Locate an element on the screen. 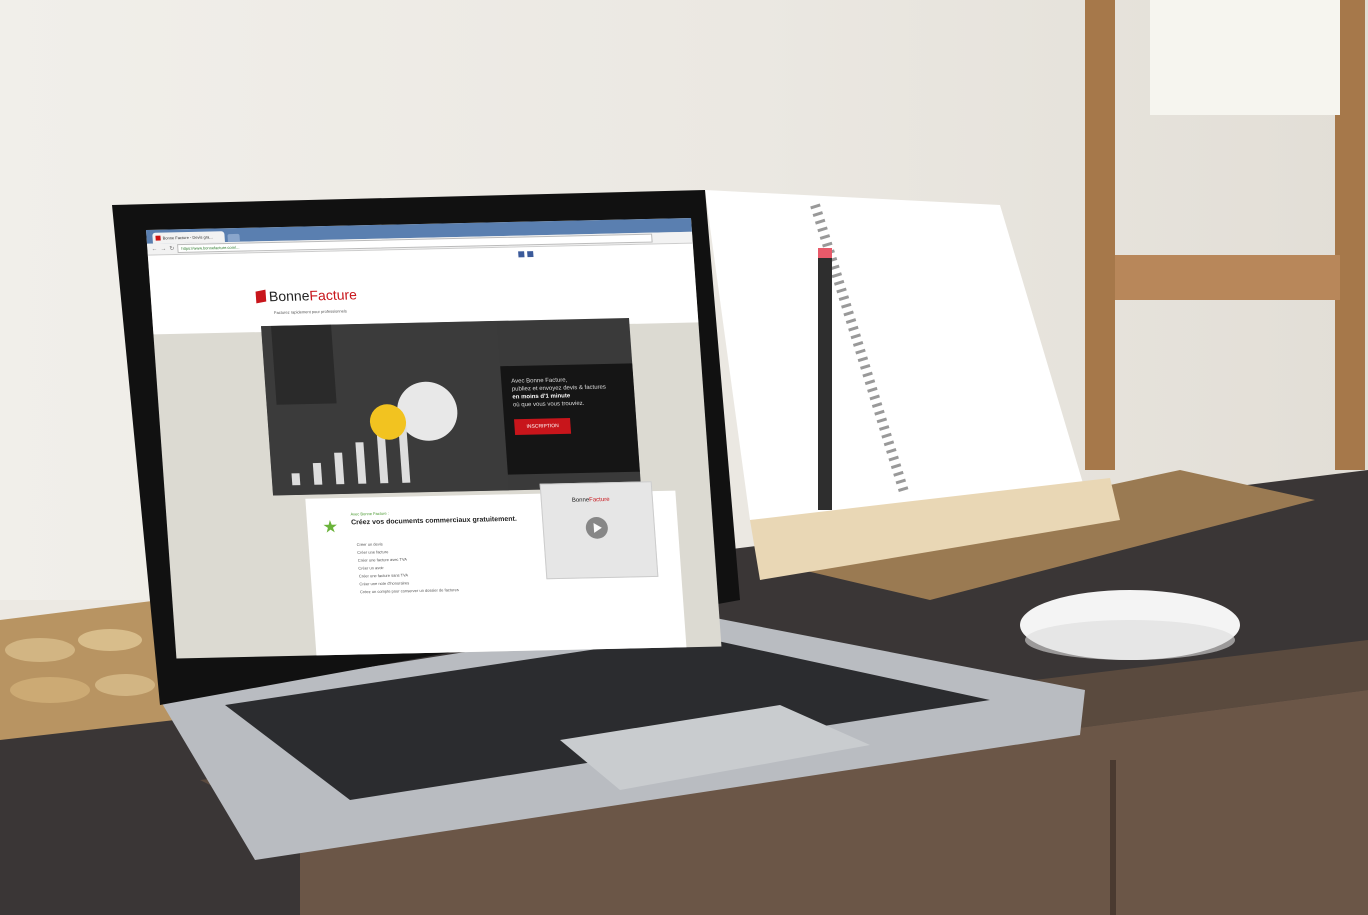 This screenshot has height=915, width=1368. play-icon is located at coordinates (597, 527).